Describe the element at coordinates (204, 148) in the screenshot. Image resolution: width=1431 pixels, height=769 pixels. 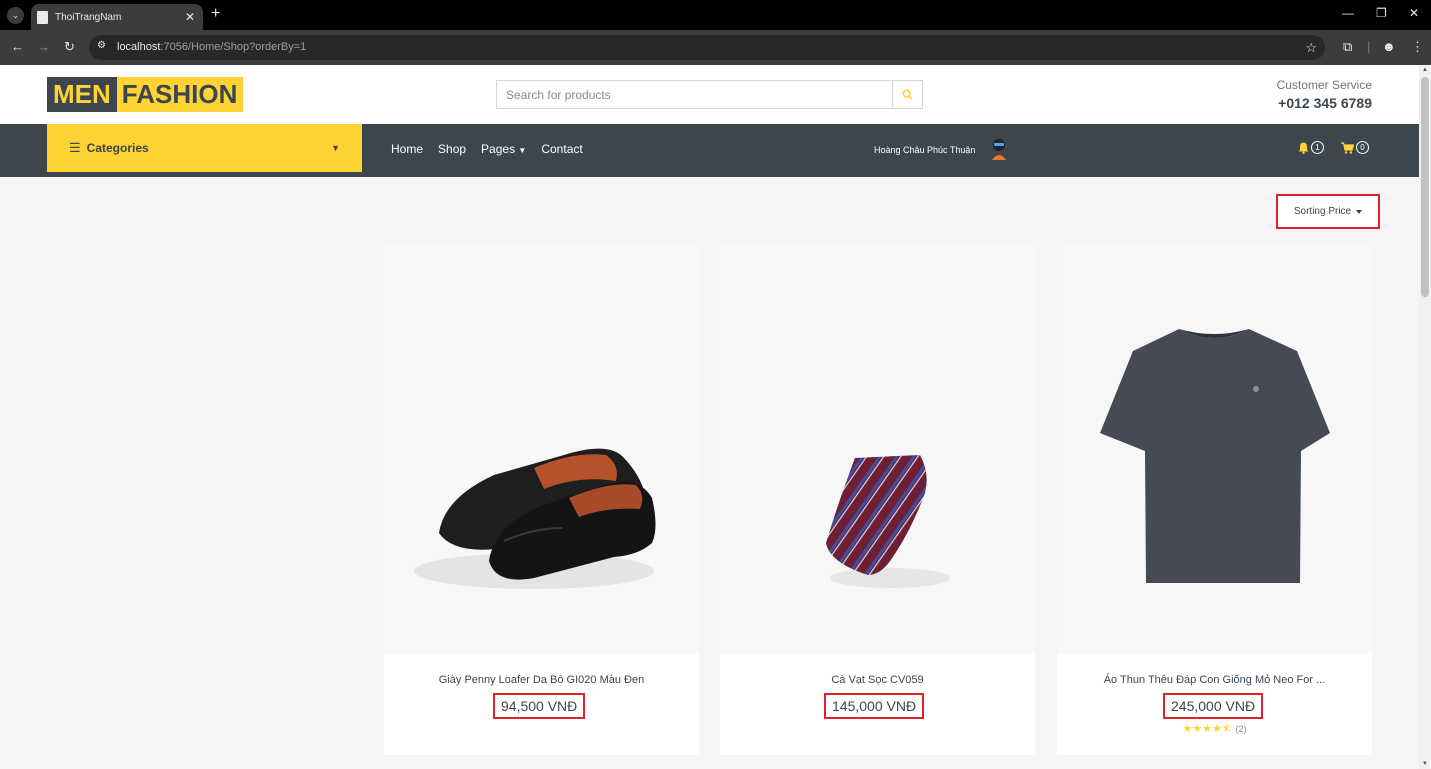
I see `categories-dropdown: ☰ Categories ▼` at that location.